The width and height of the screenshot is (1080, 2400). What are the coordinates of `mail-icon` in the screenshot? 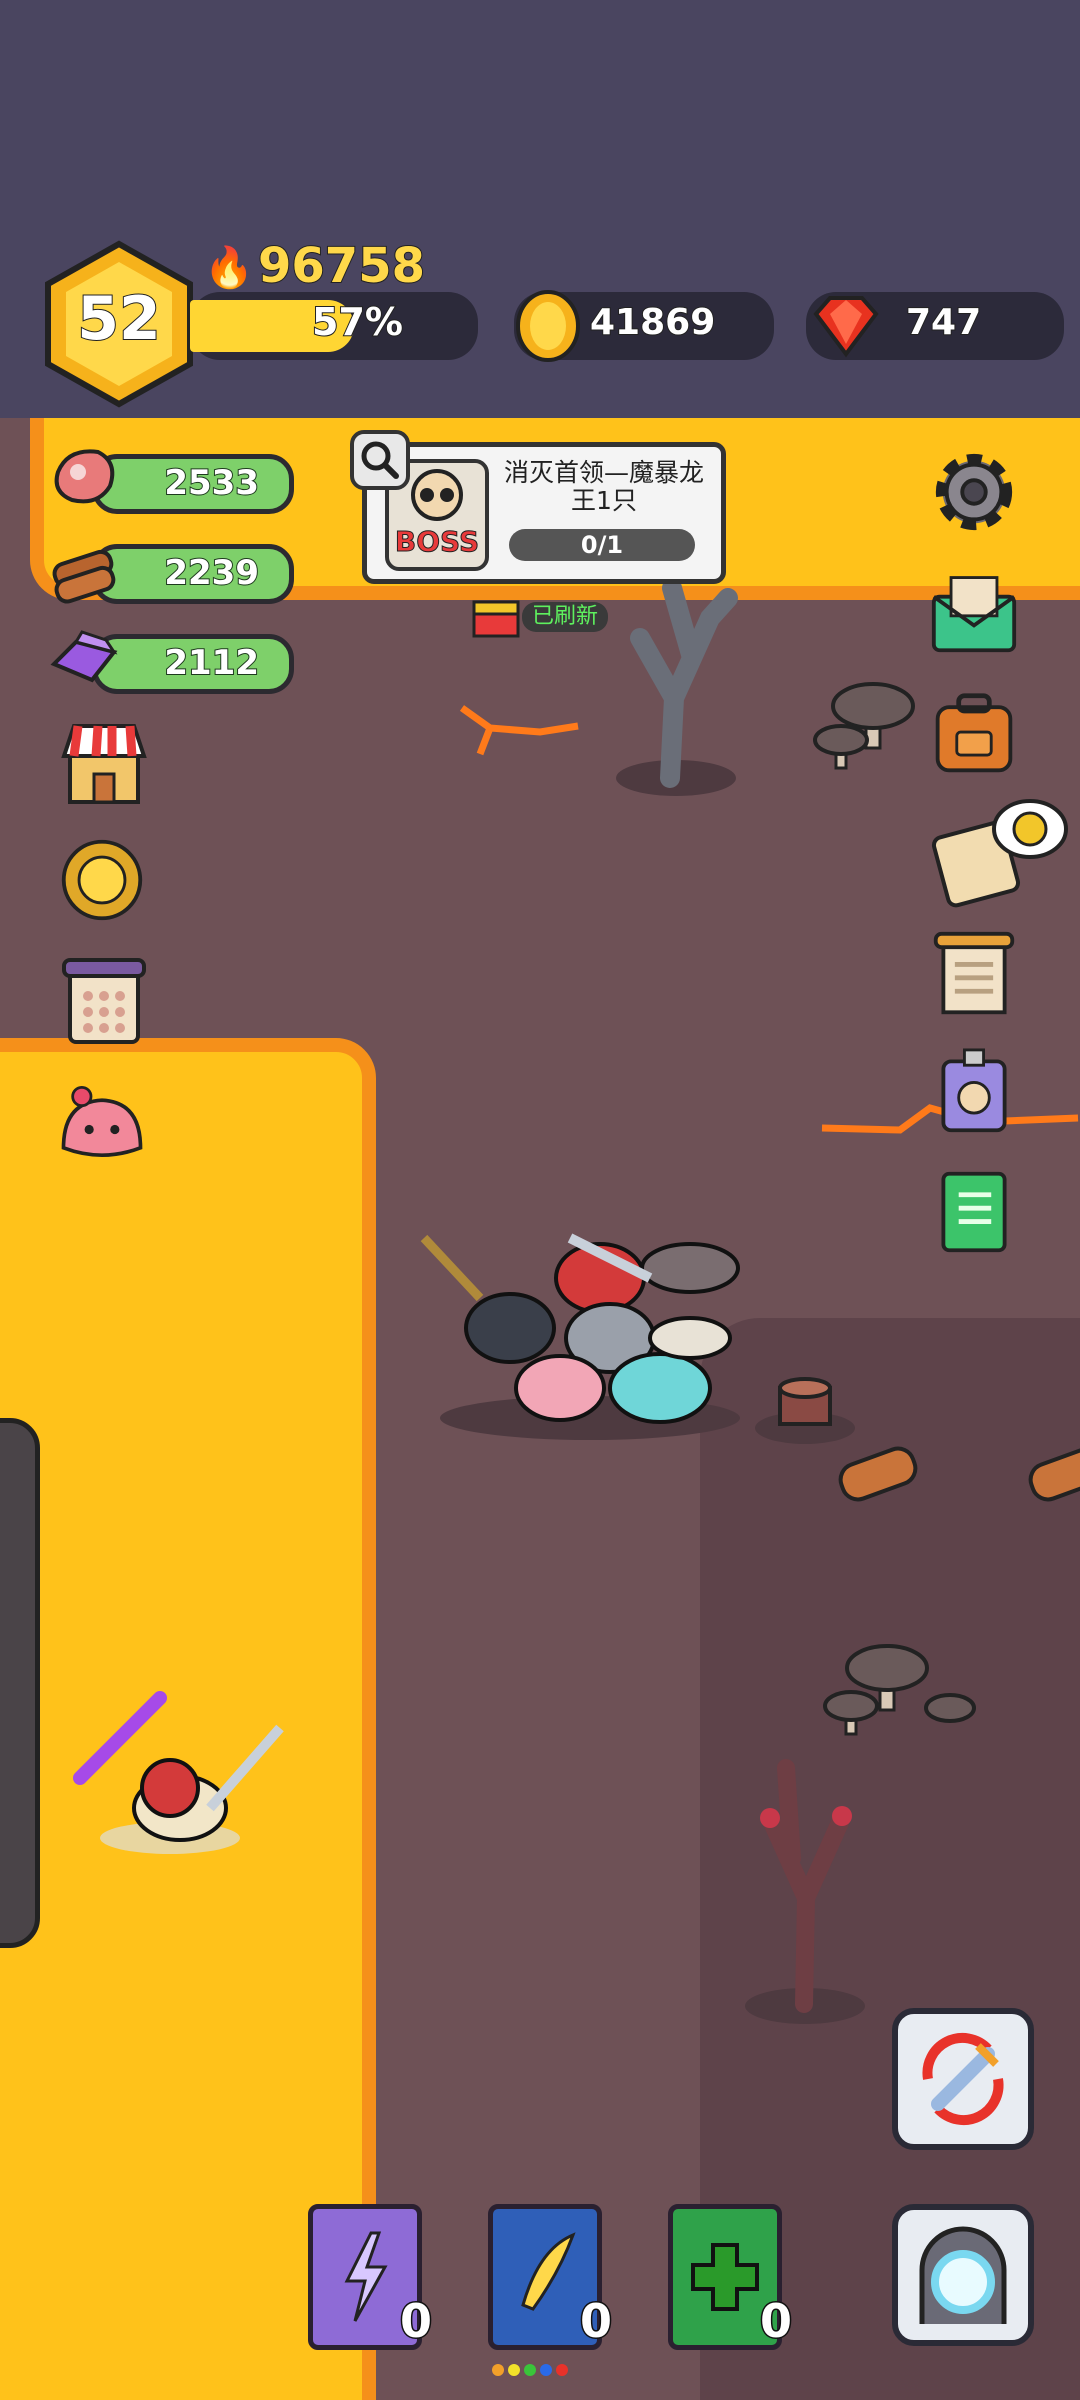 It's located at (974, 614).